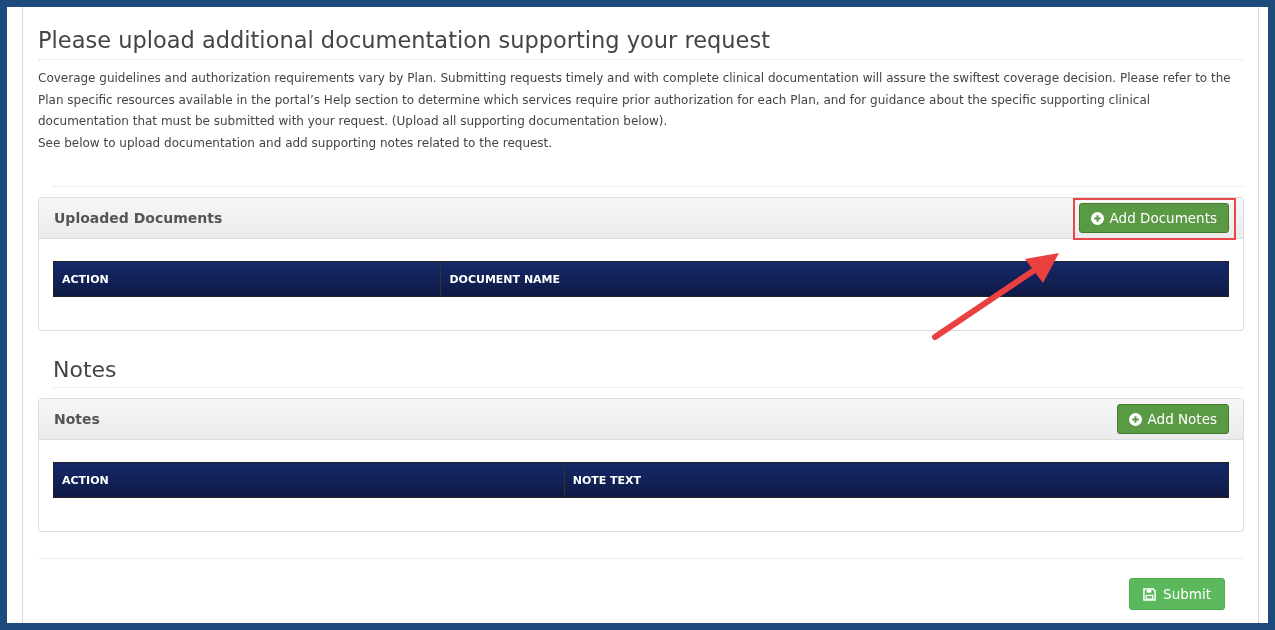 The width and height of the screenshot is (1275, 630). Describe the element at coordinates (641, 43) in the screenshot. I see `page-title: Please upload additional documentation supporting your request` at that location.